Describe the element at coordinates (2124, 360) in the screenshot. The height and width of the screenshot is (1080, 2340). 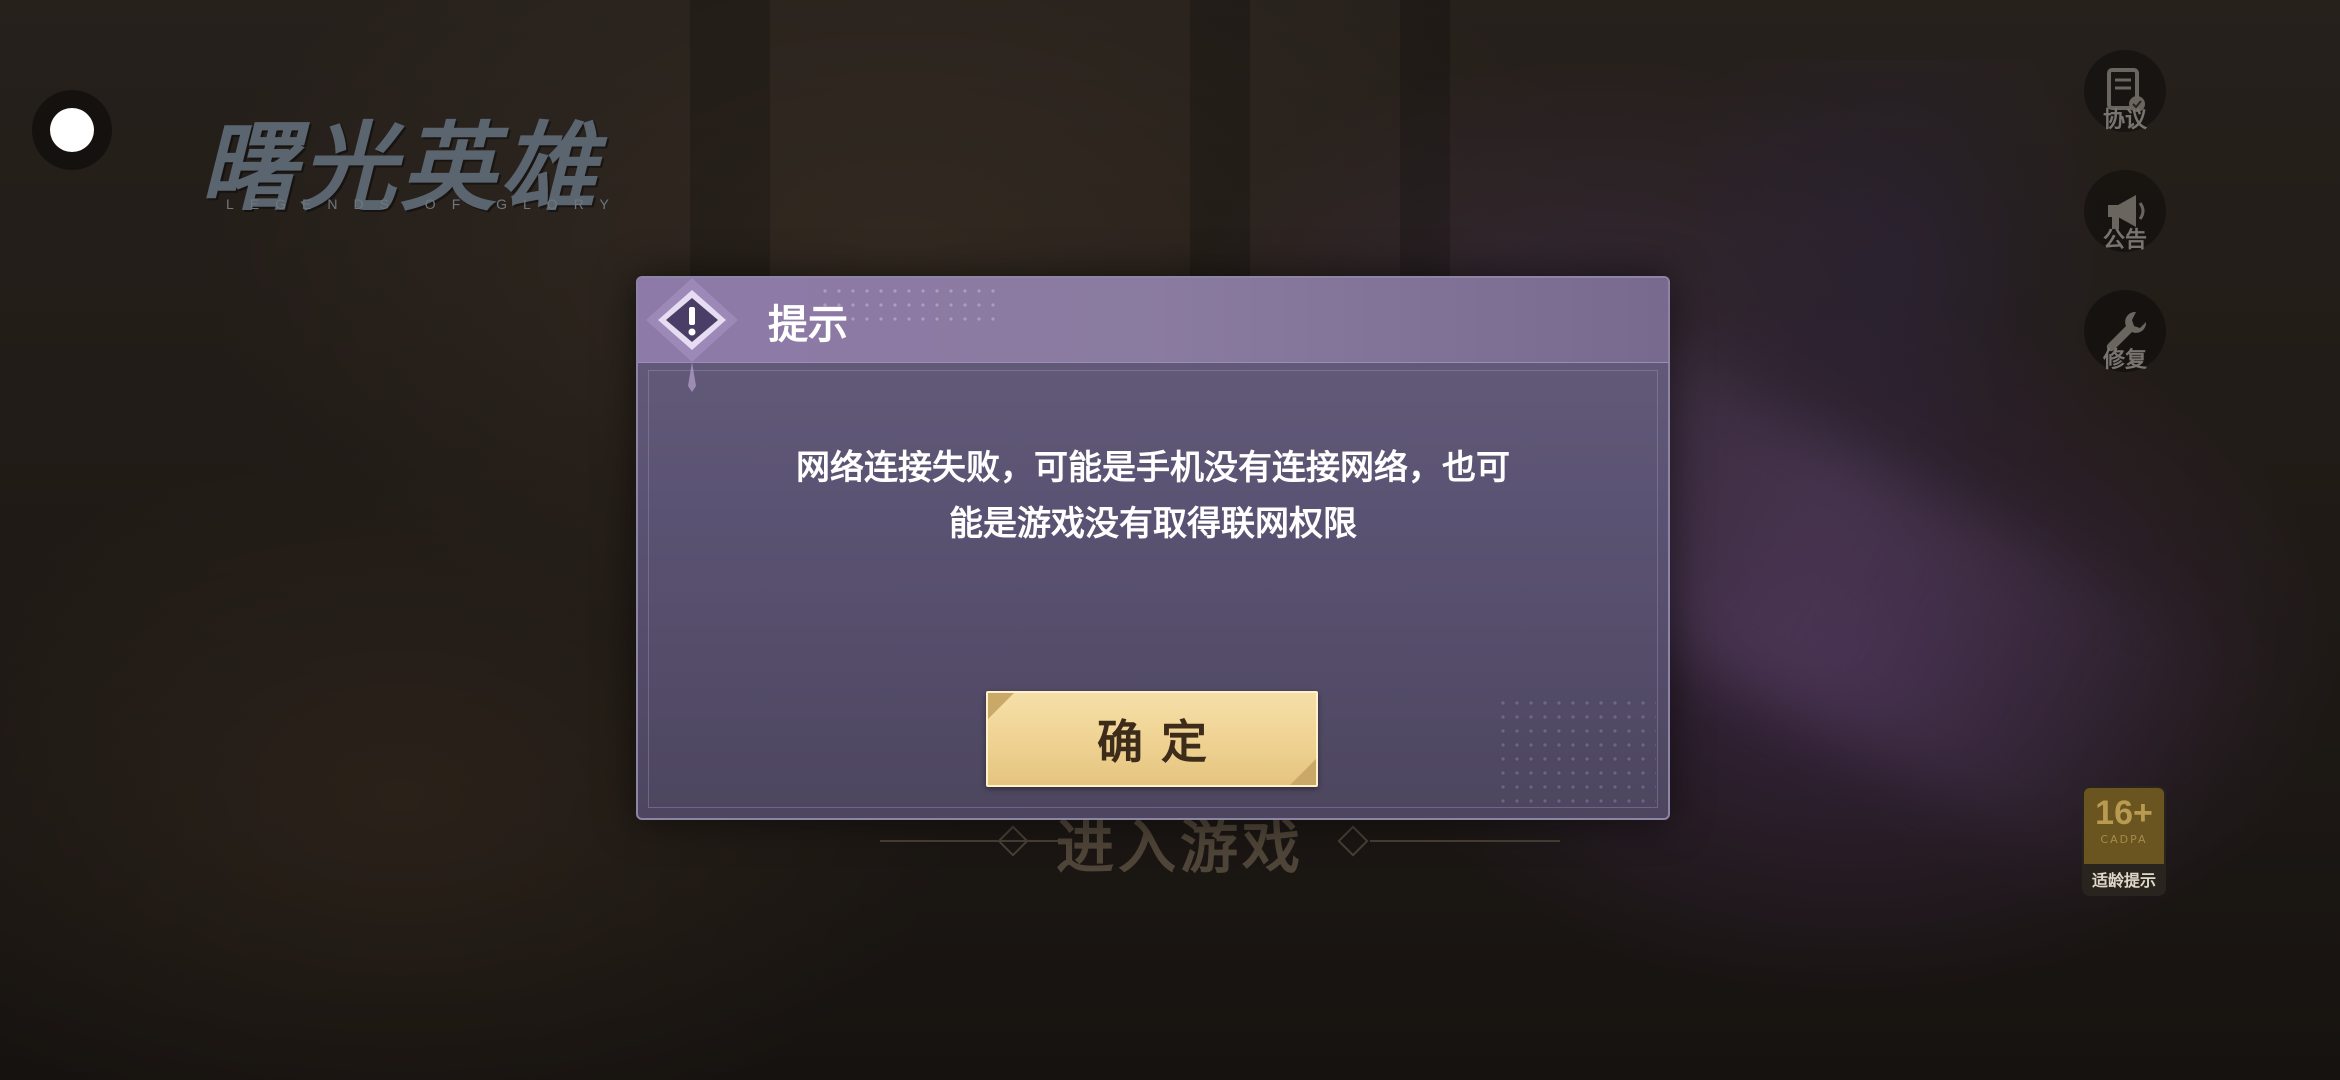
I see `repair-label: 修复` at that location.